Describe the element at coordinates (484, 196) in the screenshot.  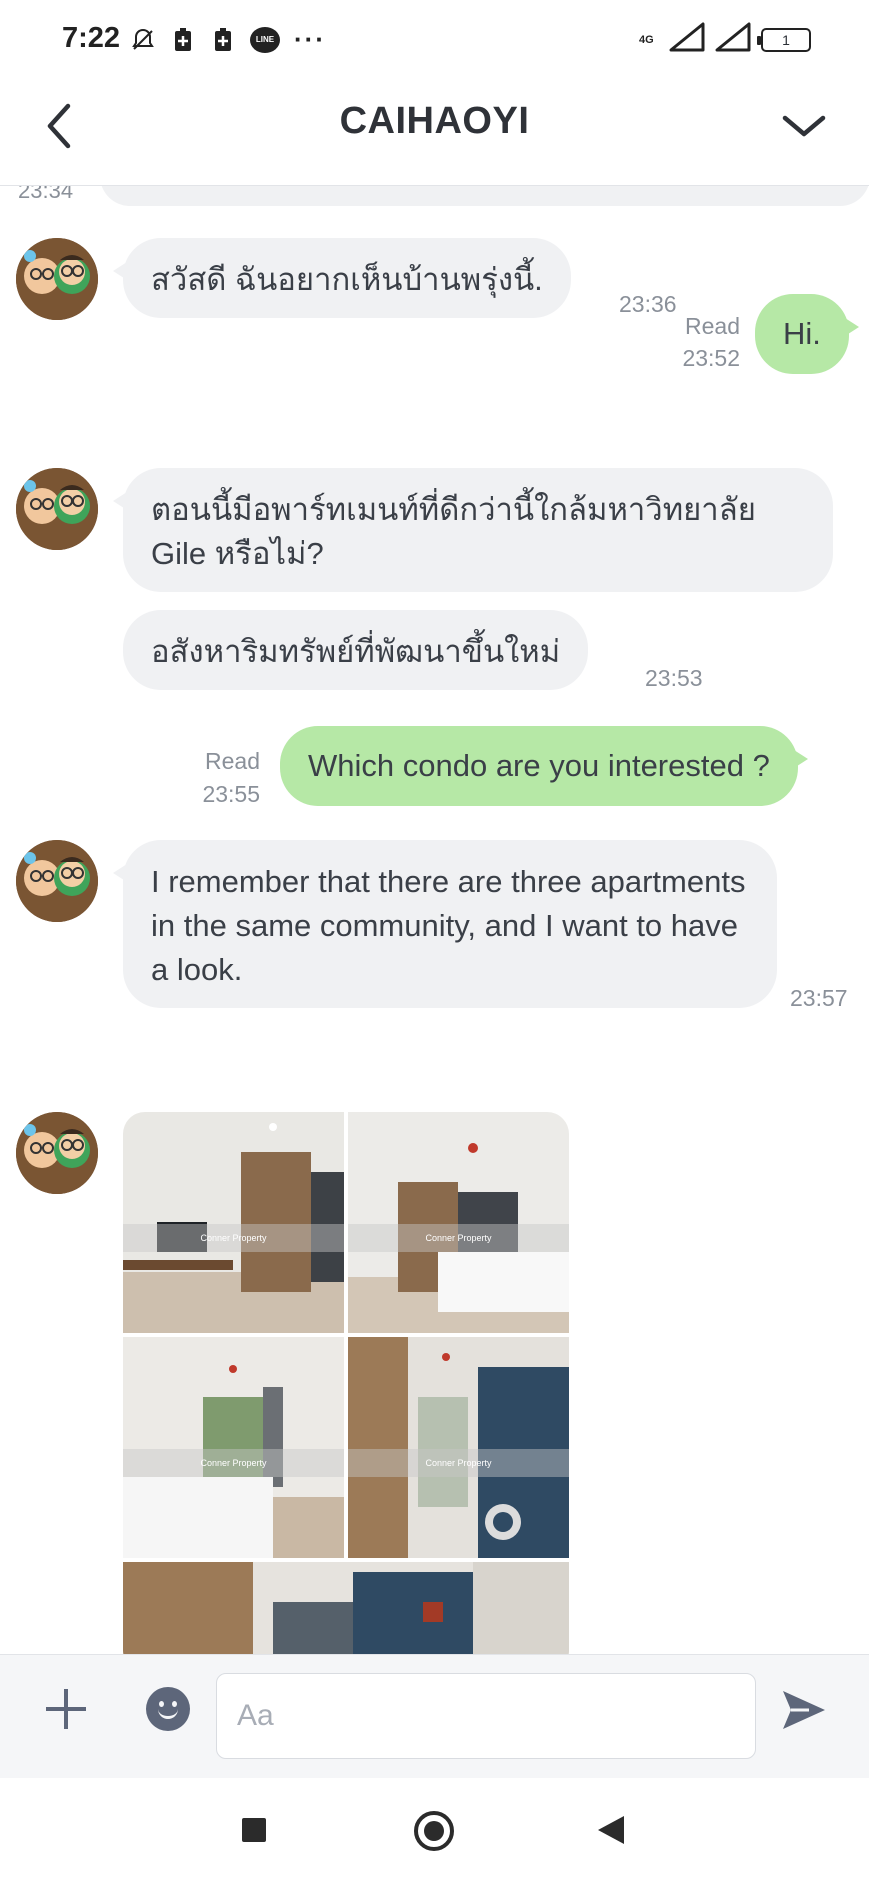
I see `previous-message-bubble` at that location.